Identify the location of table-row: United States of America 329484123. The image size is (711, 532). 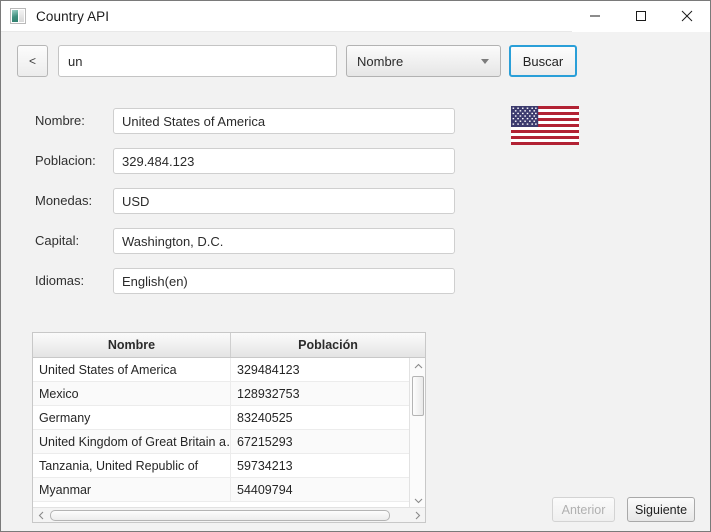
(229, 370).